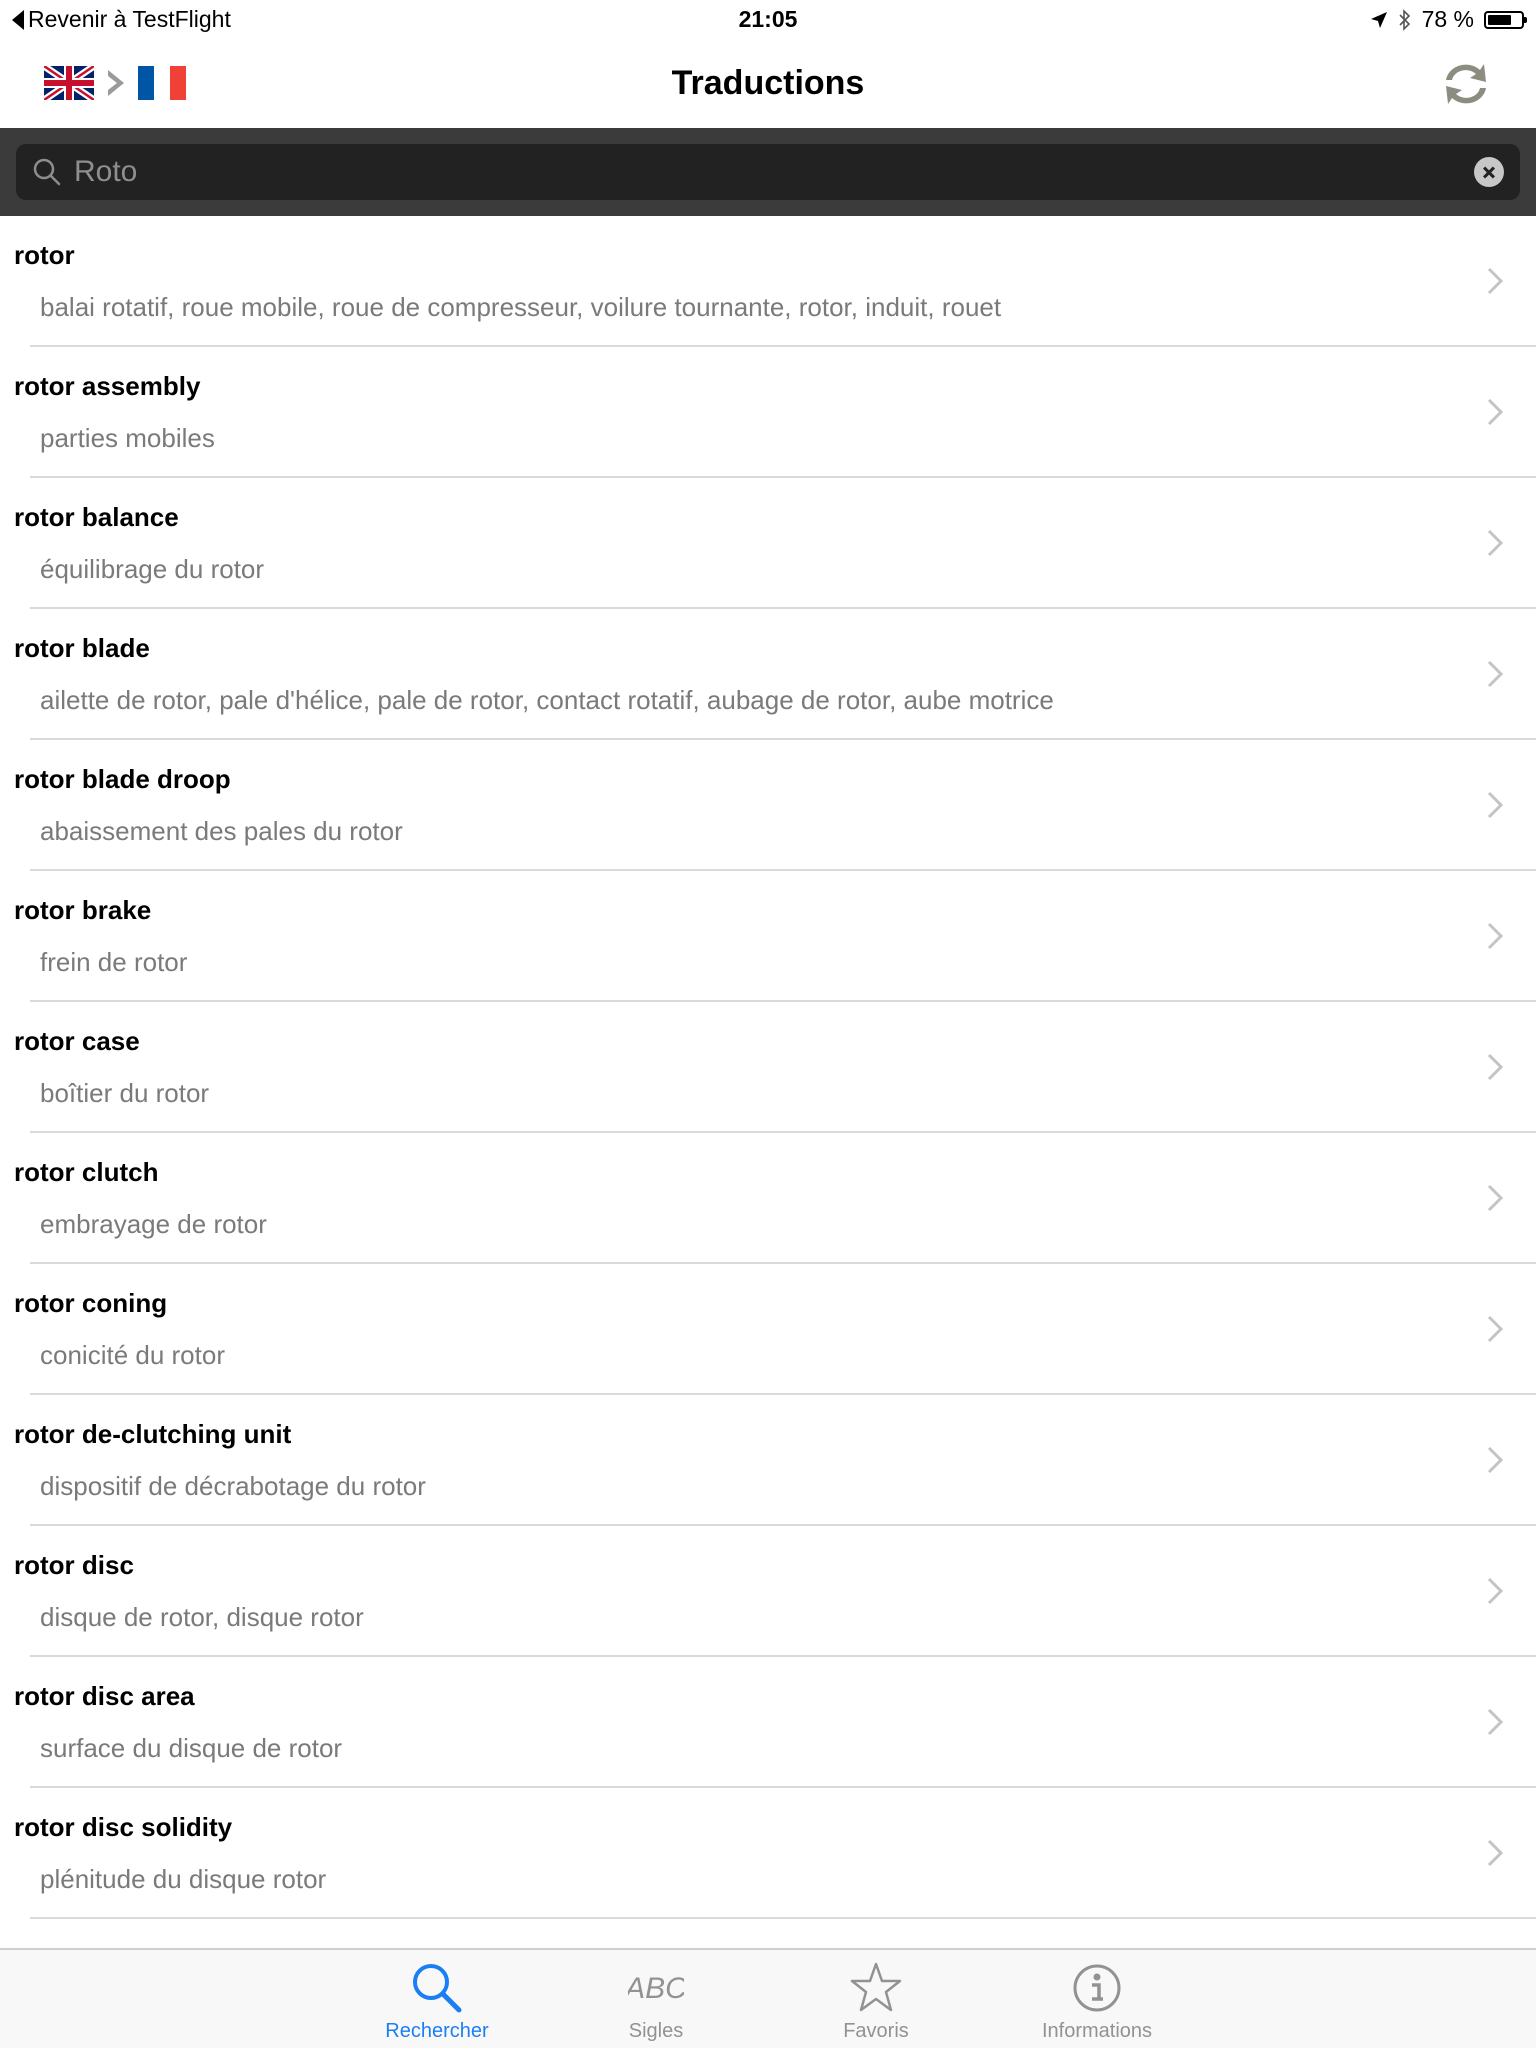  Describe the element at coordinates (152, 569) in the screenshot. I see `translation-text: équilibrage du rotor` at that location.